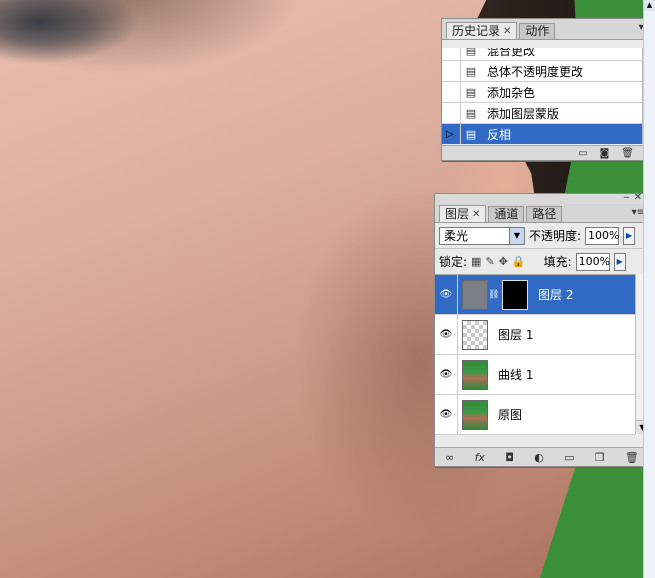  I want to click on layer-name: 图层 2, so click(556, 295).